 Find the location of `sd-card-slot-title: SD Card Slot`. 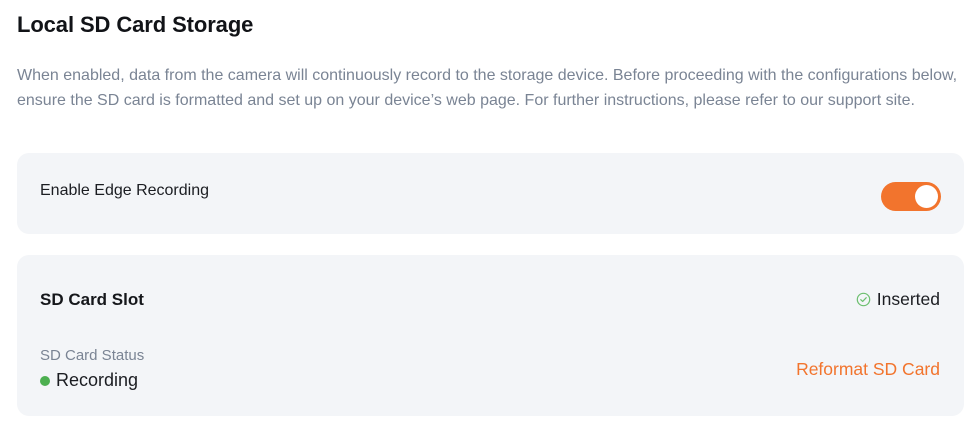

sd-card-slot-title: SD Card Slot is located at coordinates (92, 299).